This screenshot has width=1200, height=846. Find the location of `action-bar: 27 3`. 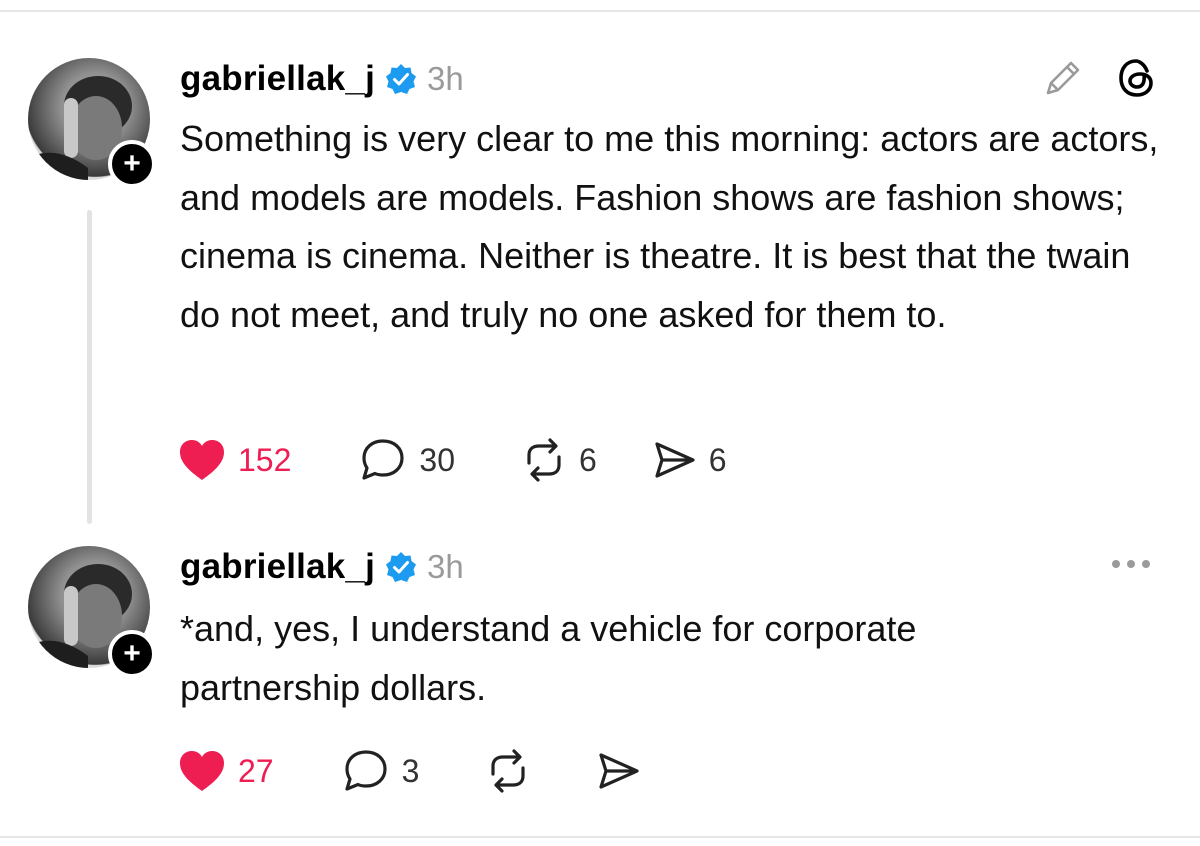

action-bar: 27 3 is located at coordinates (409, 771).